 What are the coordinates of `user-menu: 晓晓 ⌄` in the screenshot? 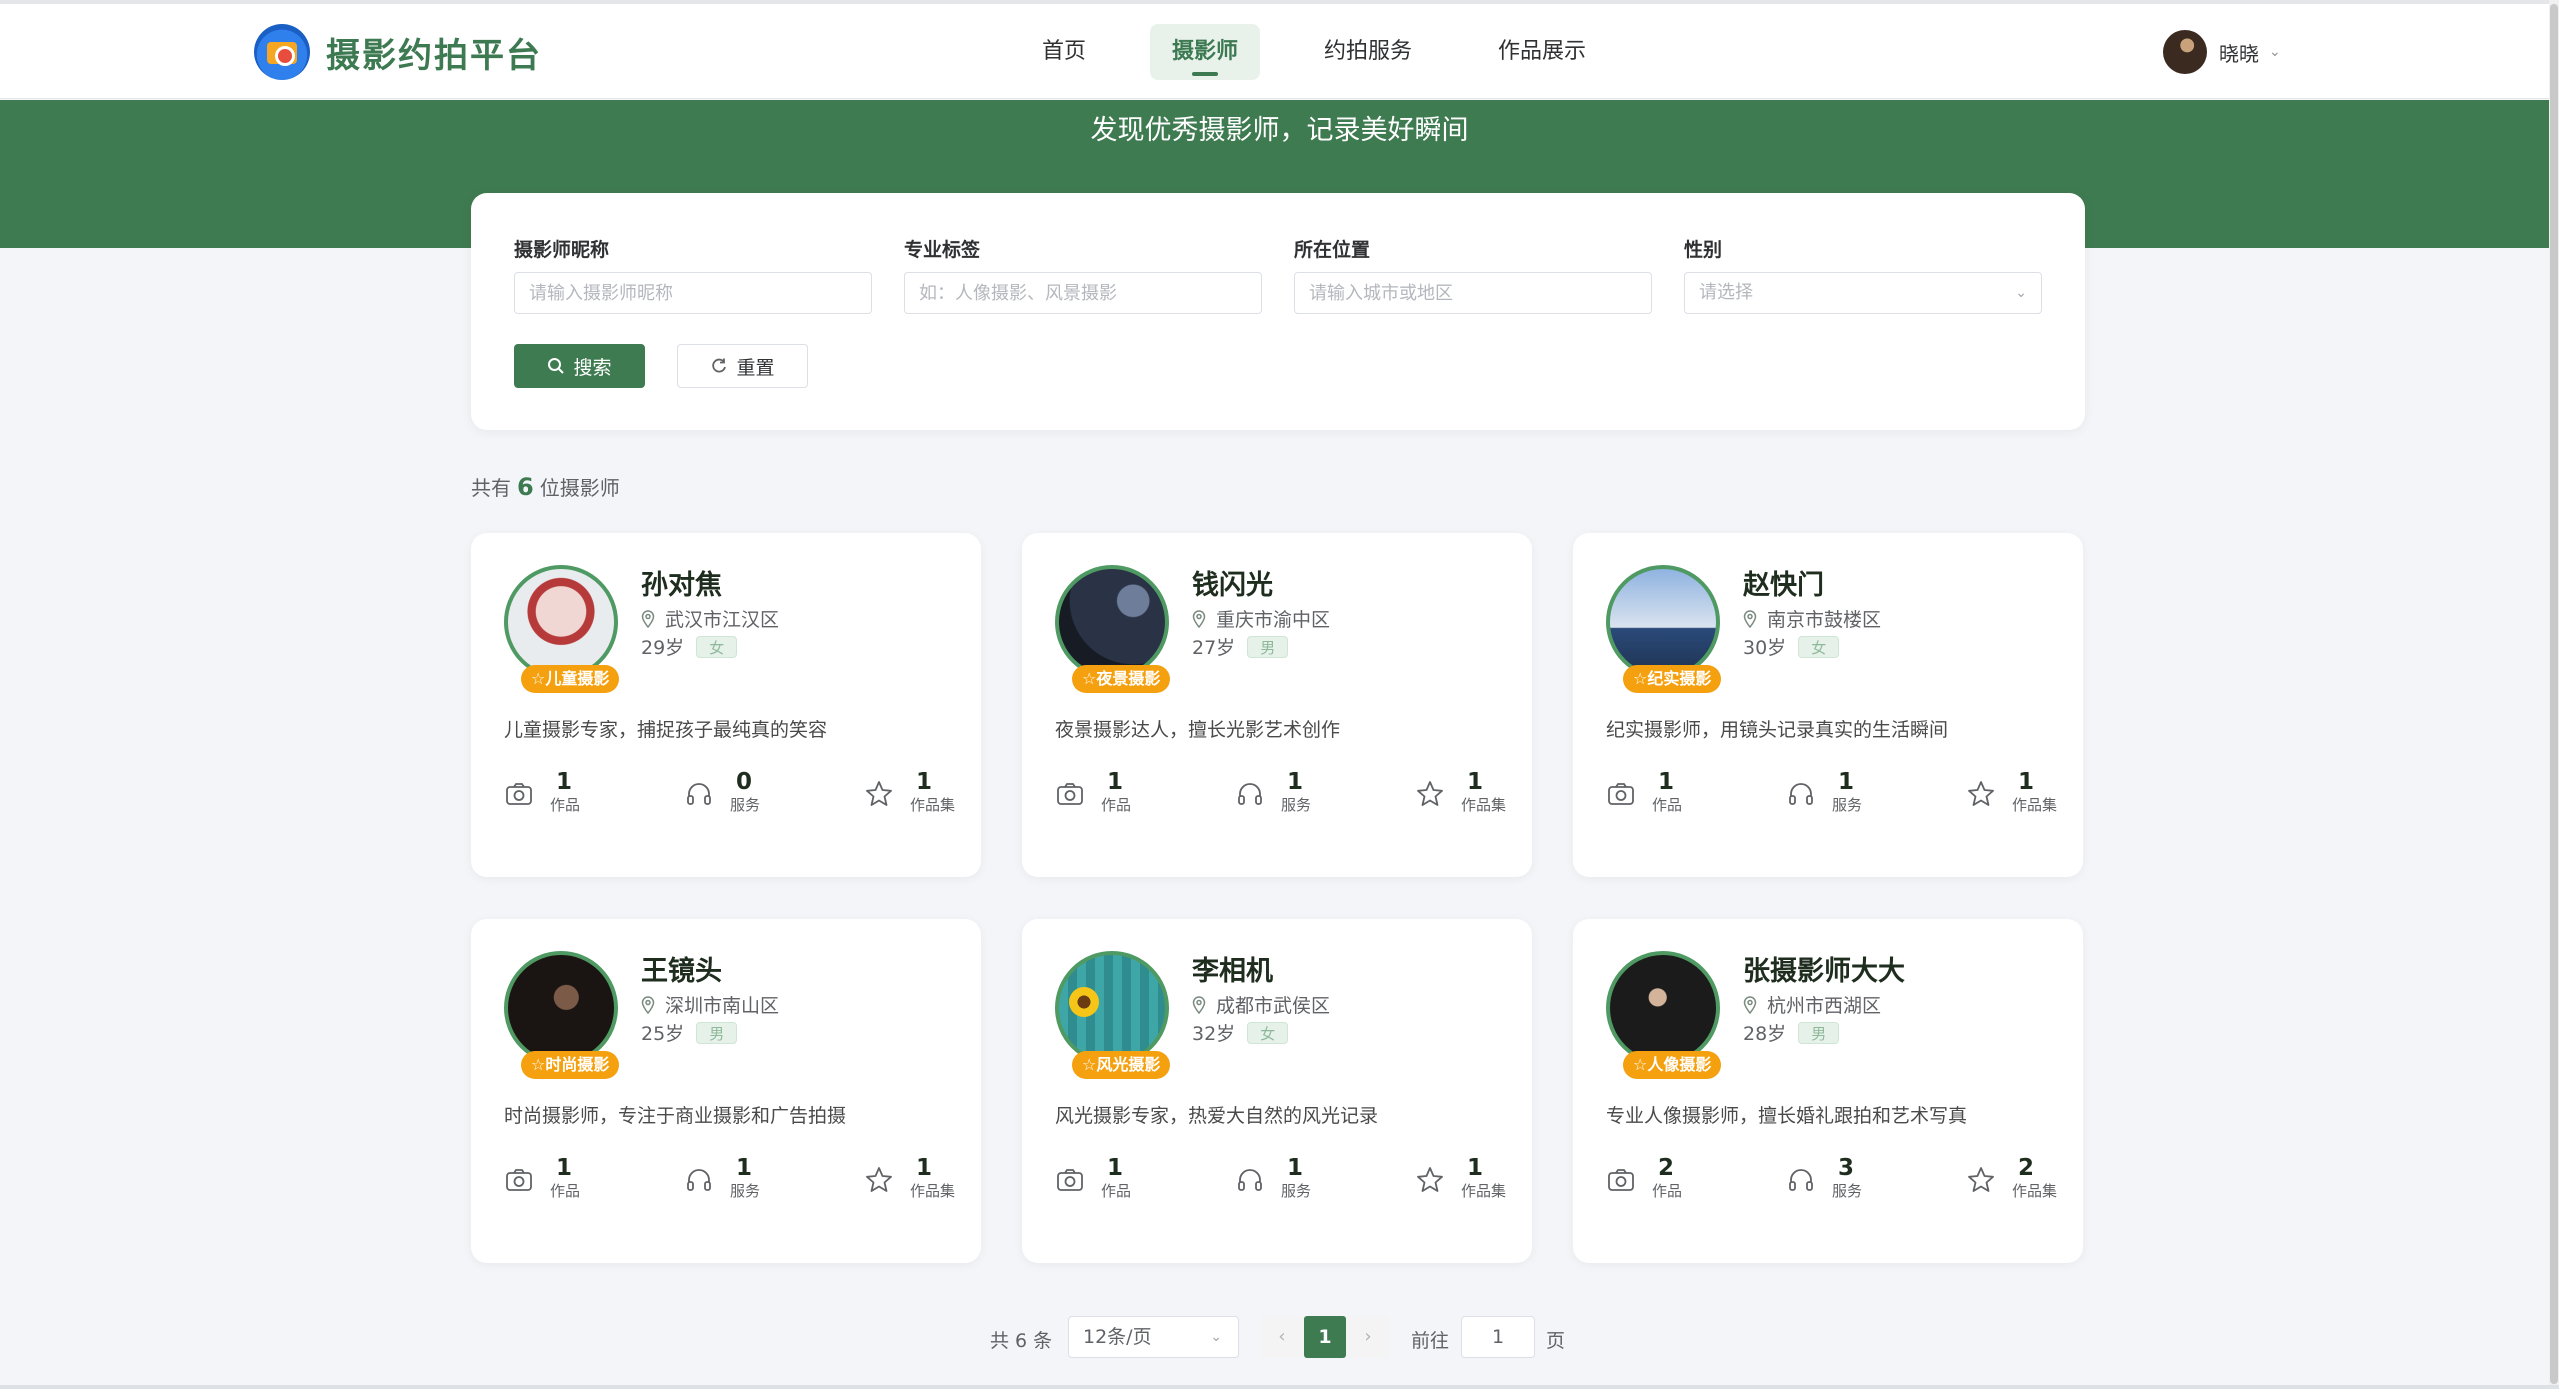 It's located at (2222, 52).